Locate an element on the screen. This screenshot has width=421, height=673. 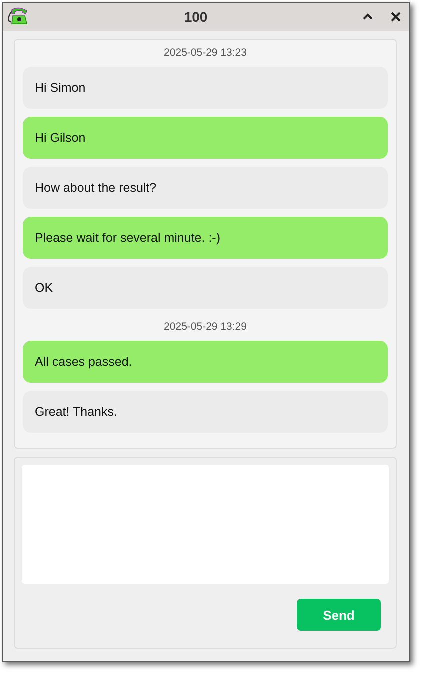
close-icon is located at coordinates (396, 17).